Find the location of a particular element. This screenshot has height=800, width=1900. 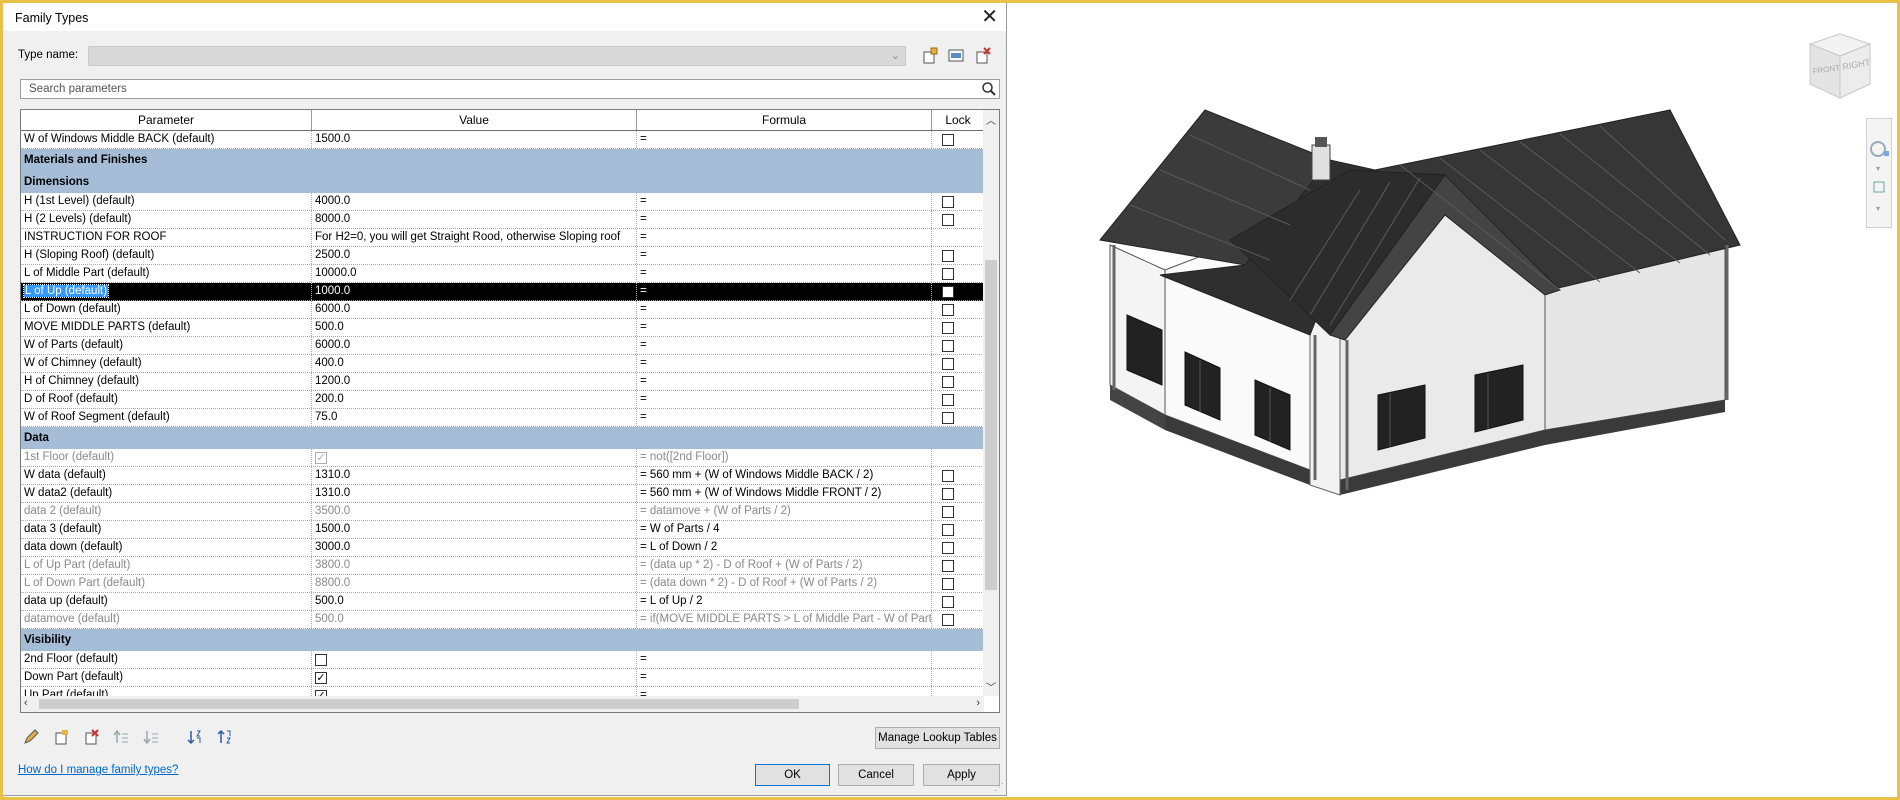

parameter-value-cell: 1310.0 is located at coordinates (474, 493).